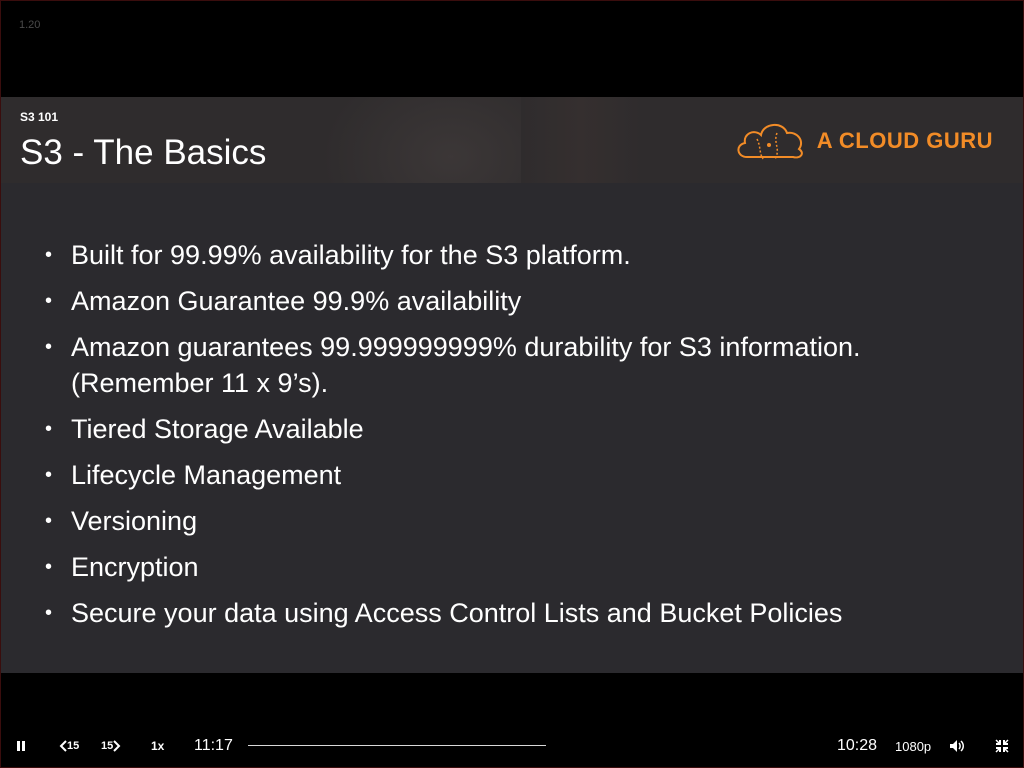 The height and width of the screenshot is (768, 1024). I want to click on volume-icon, so click(957, 746).